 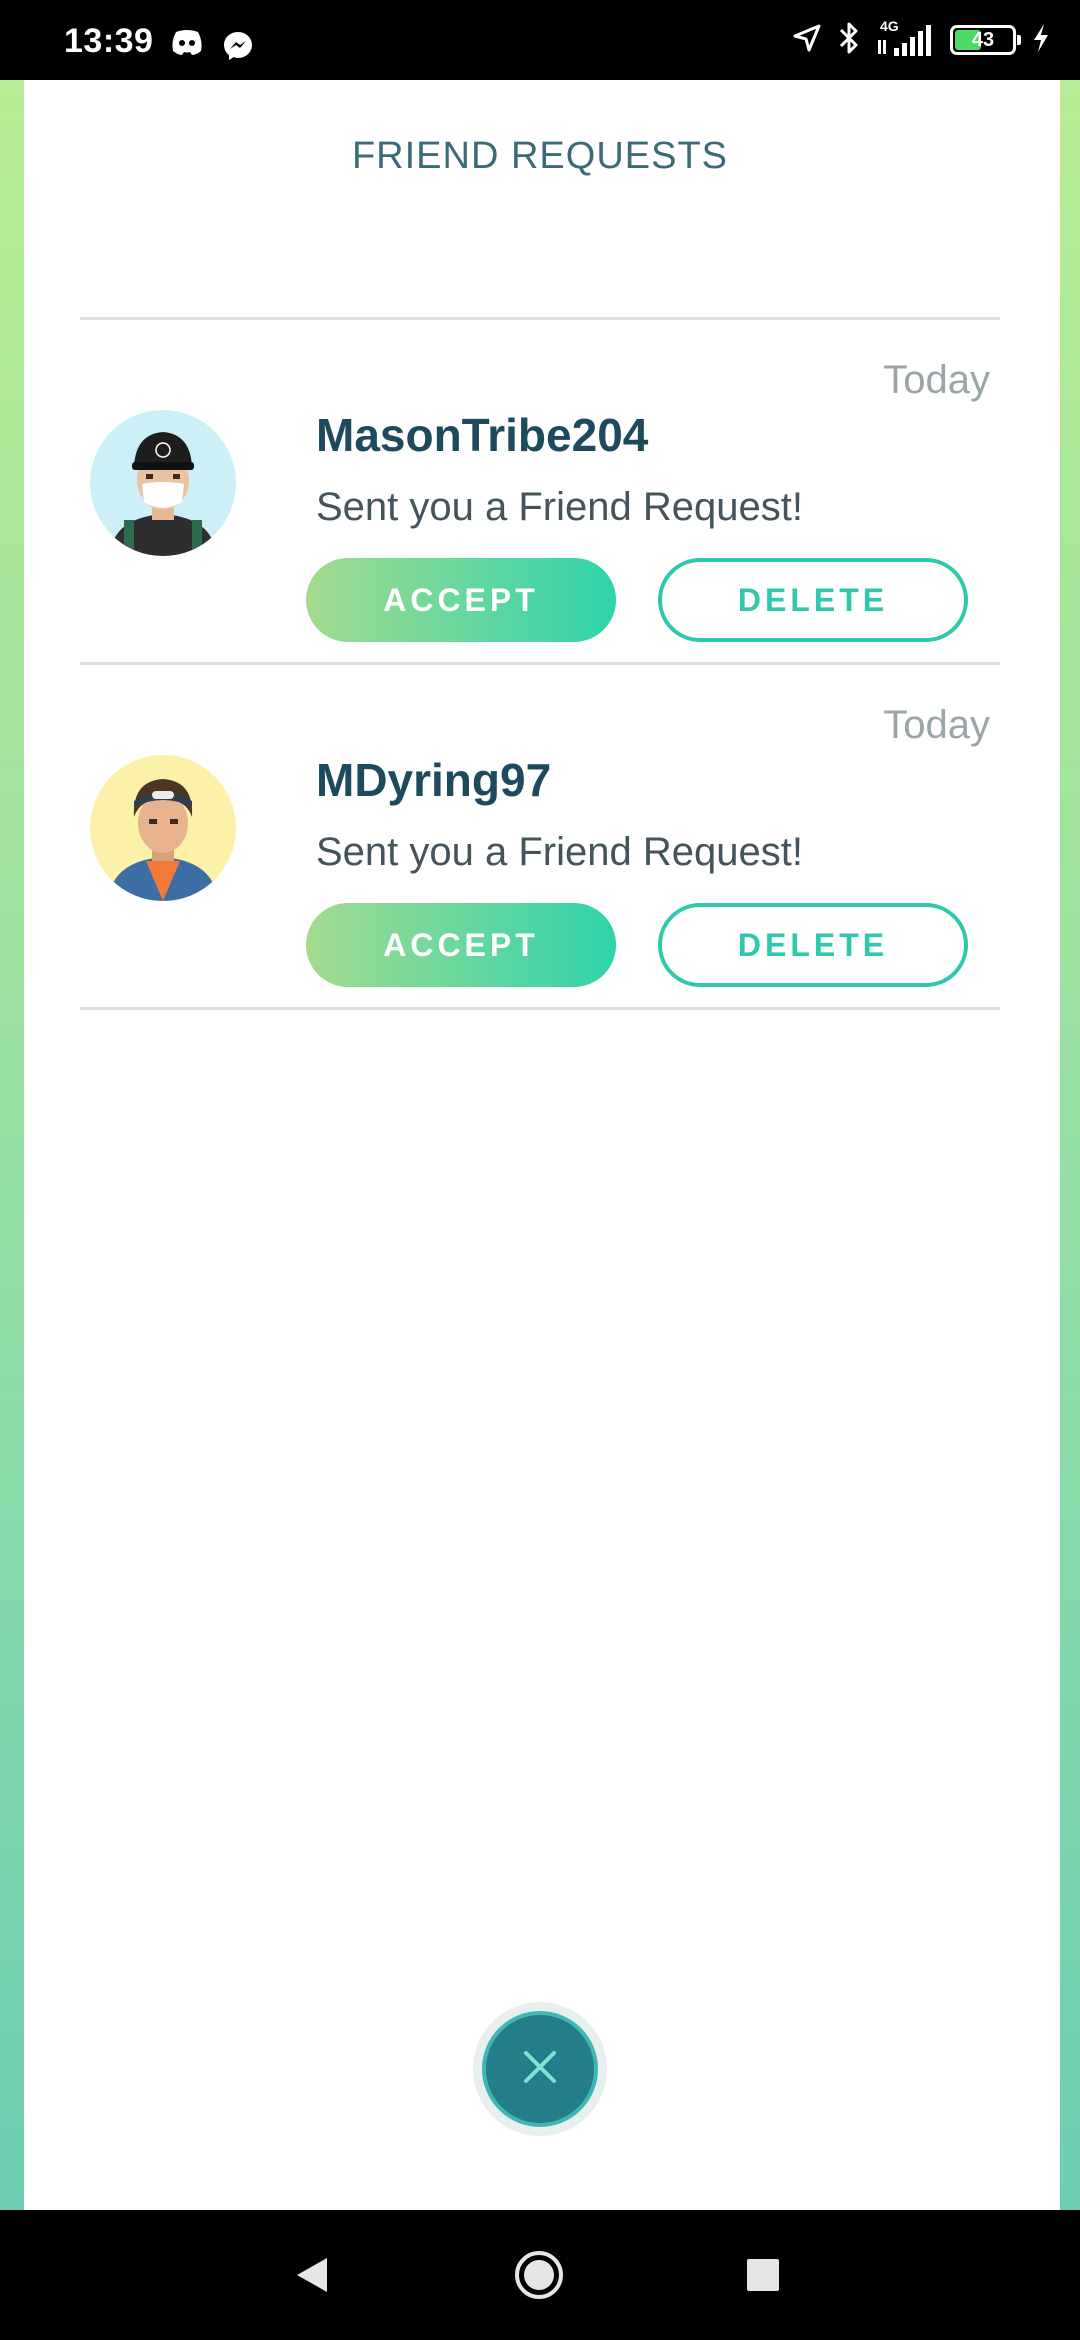 I want to click on status-bar: 13:39 4G 43, so click(x=540, y=40).